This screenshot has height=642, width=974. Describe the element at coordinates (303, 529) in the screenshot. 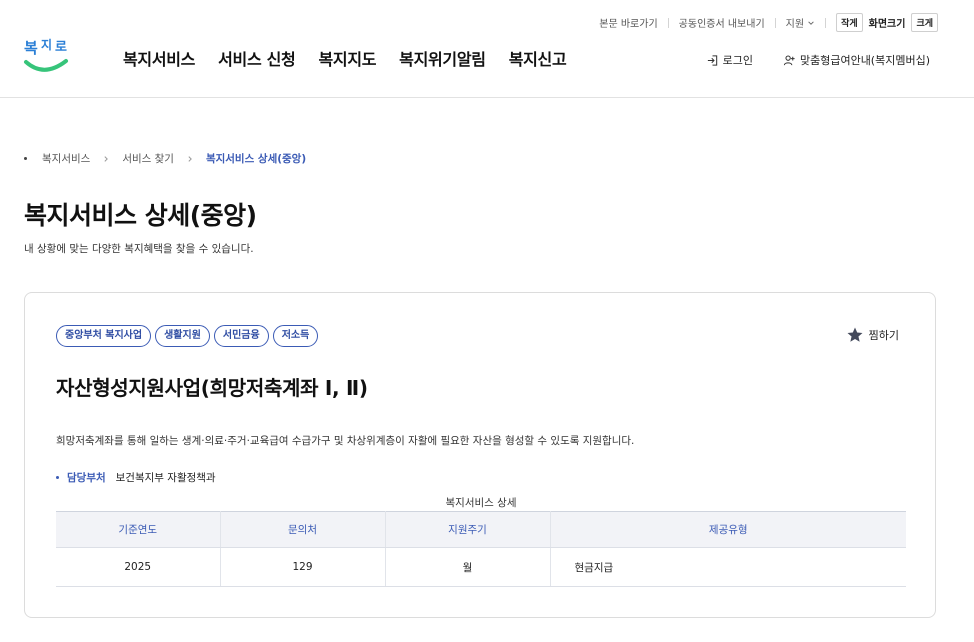

I see `column-header: 문의처` at that location.